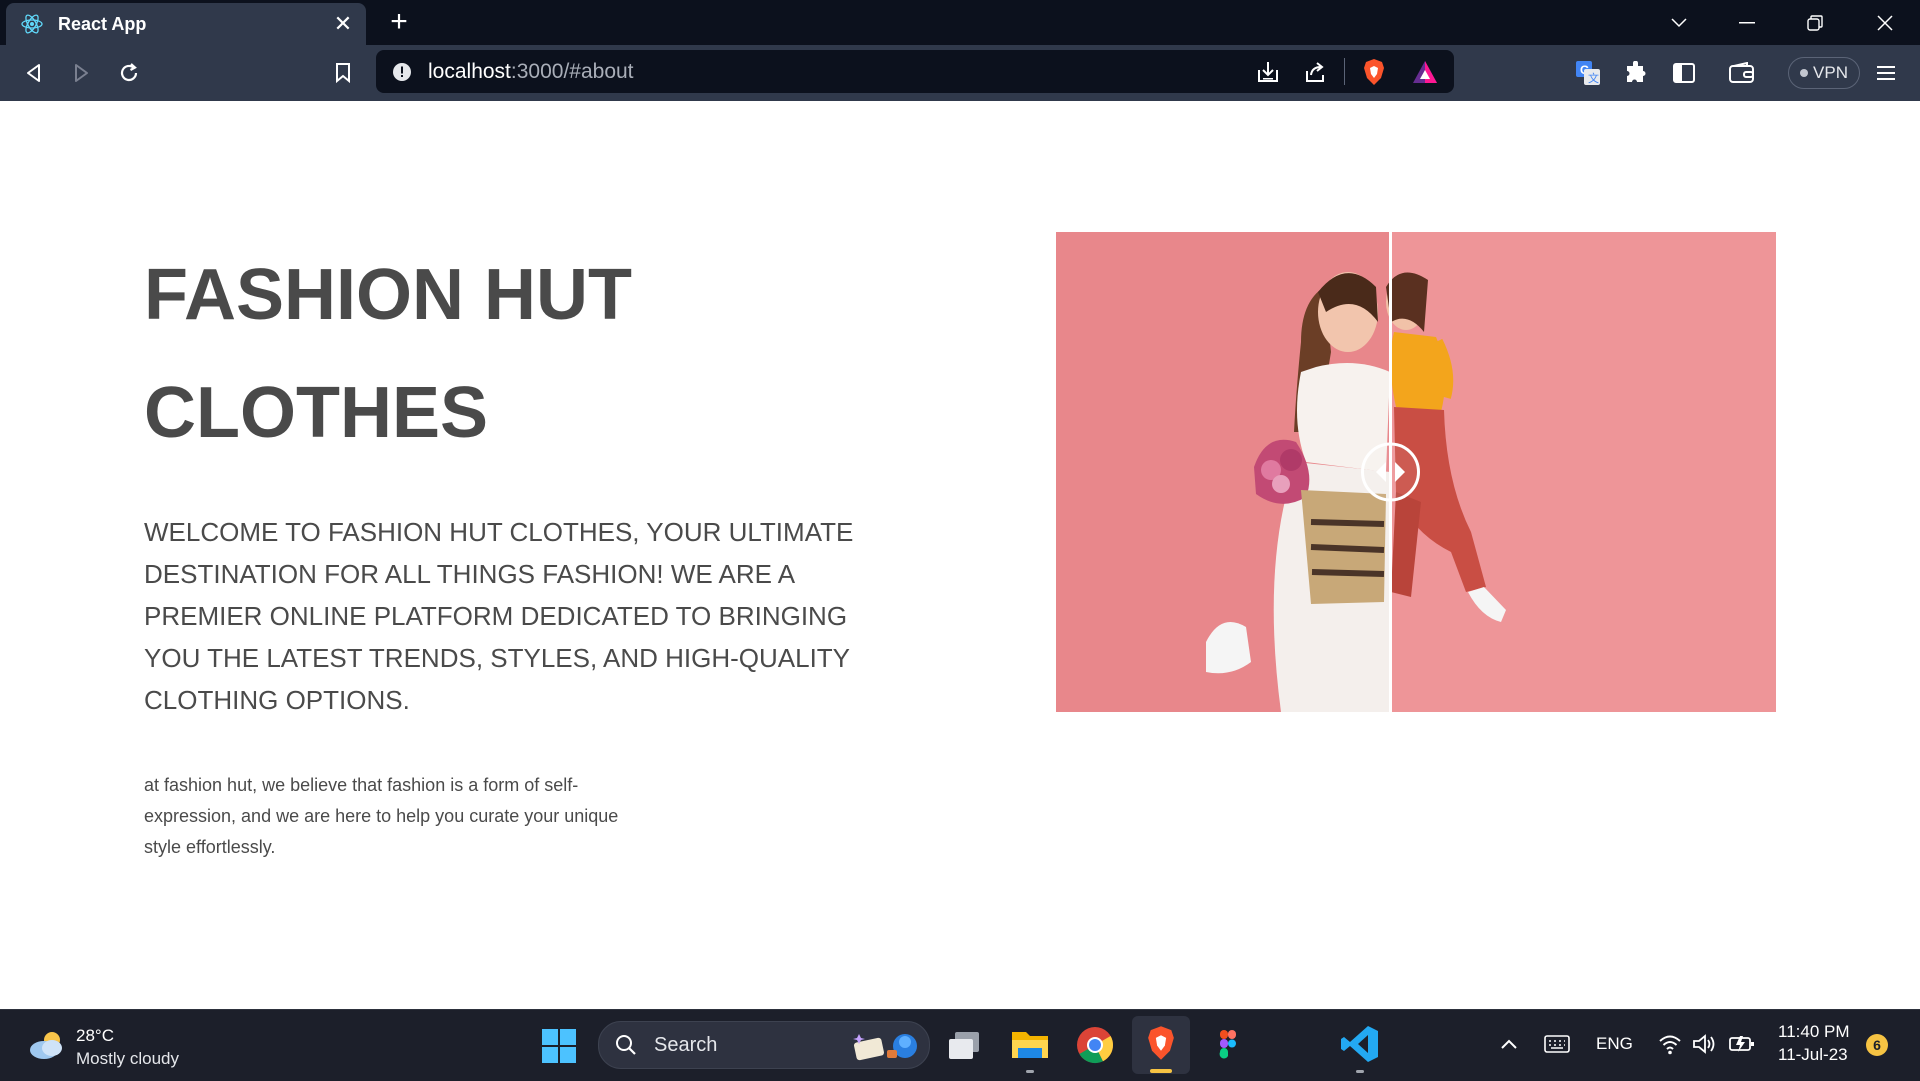  What do you see at coordinates (127, 1058) in the screenshot?
I see `weather-description: Mostly cloudy` at bounding box center [127, 1058].